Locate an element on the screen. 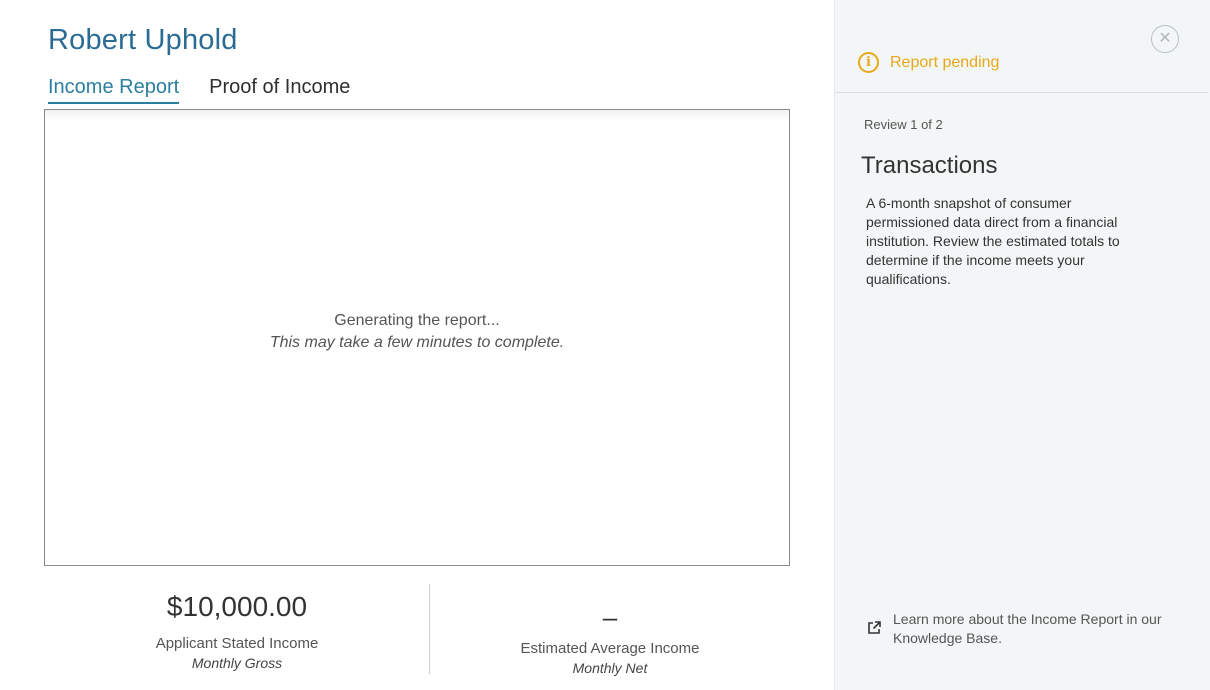  estimated-income: – Estimated Average Income Monthly Net is located at coordinates (610, 630).